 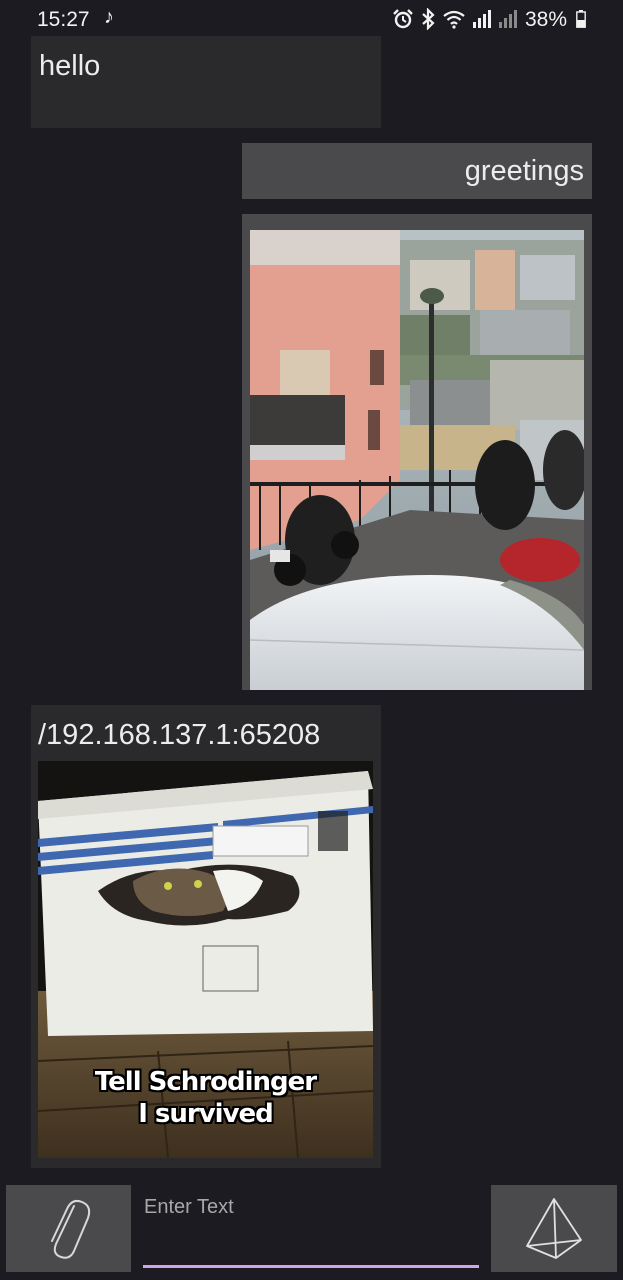 I want to click on message-bubble-outgoing: greetings, so click(x=417, y=171).